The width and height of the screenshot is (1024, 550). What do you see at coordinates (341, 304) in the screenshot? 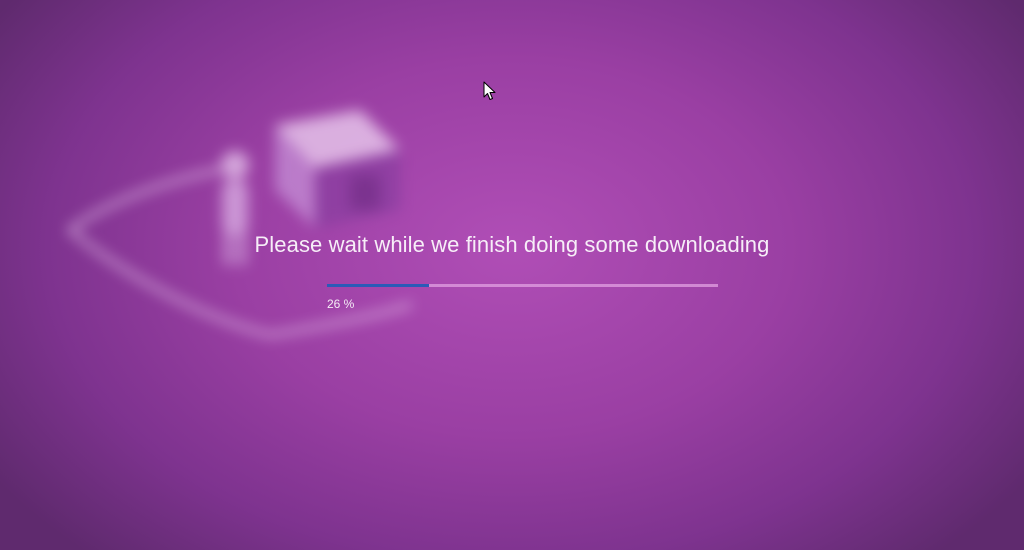
I see `progress-percent-label: 26 %` at bounding box center [341, 304].